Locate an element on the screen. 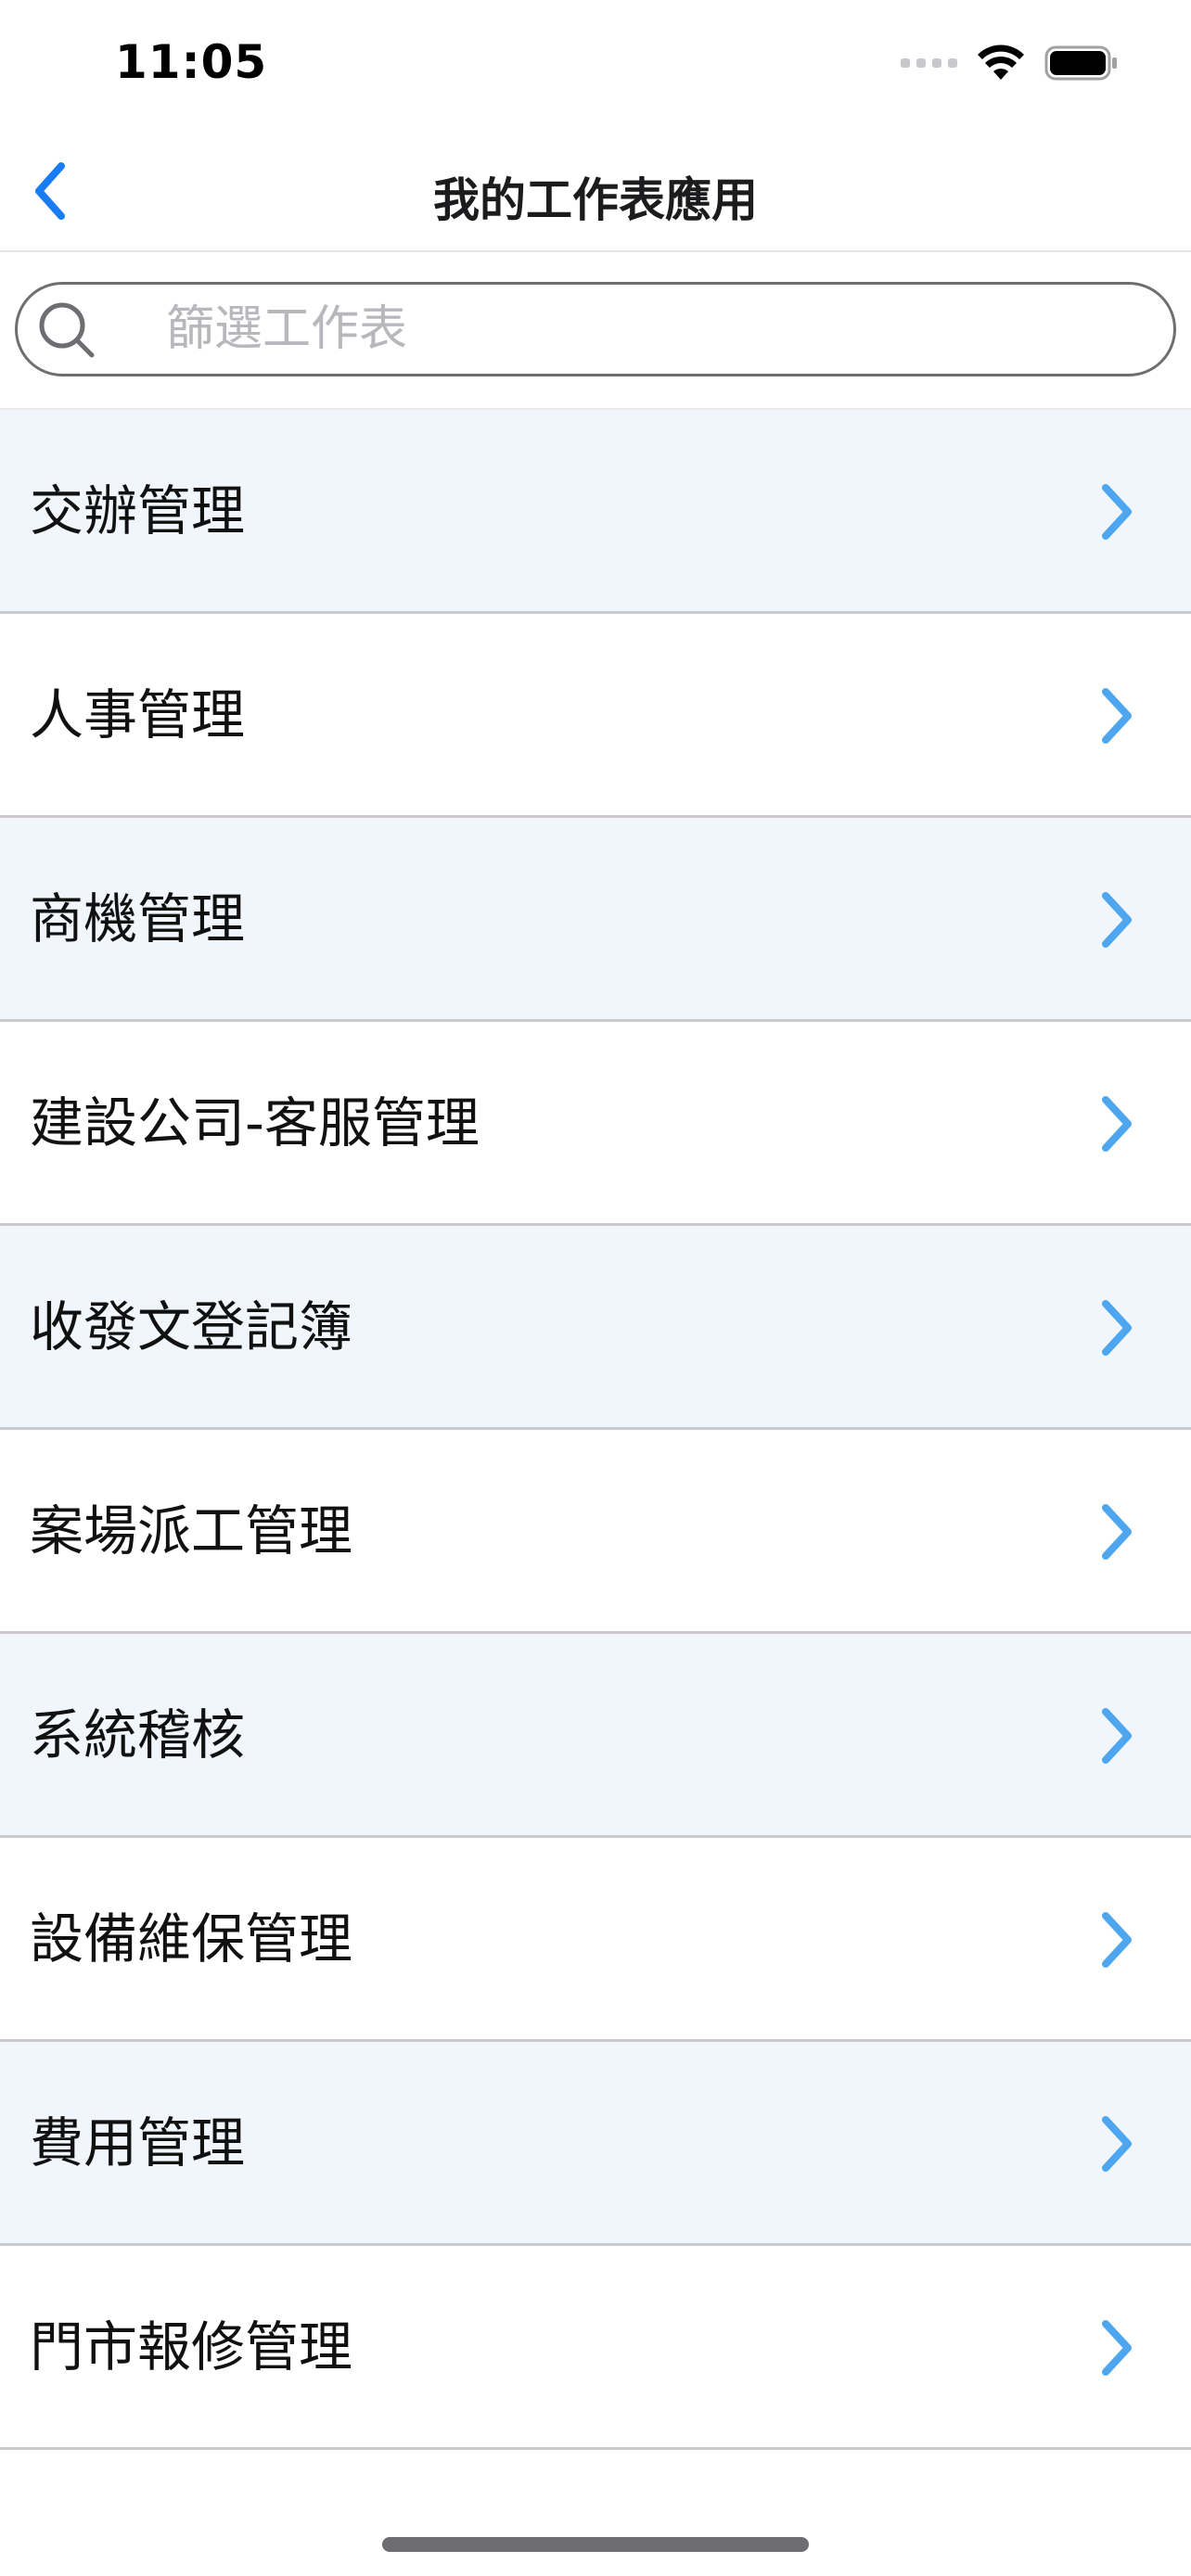 Image resolution: width=1191 pixels, height=2576 pixels. list-item: 設備維保管理 is located at coordinates (595, 1940).